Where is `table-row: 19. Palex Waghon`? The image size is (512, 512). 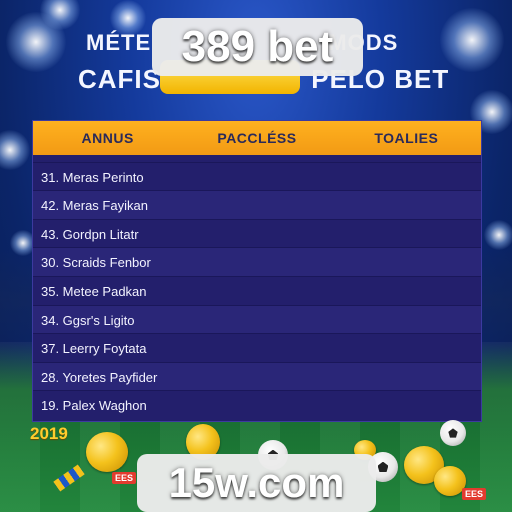 table-row: 19. Palex Waghon is located at coordinates (257, 404).